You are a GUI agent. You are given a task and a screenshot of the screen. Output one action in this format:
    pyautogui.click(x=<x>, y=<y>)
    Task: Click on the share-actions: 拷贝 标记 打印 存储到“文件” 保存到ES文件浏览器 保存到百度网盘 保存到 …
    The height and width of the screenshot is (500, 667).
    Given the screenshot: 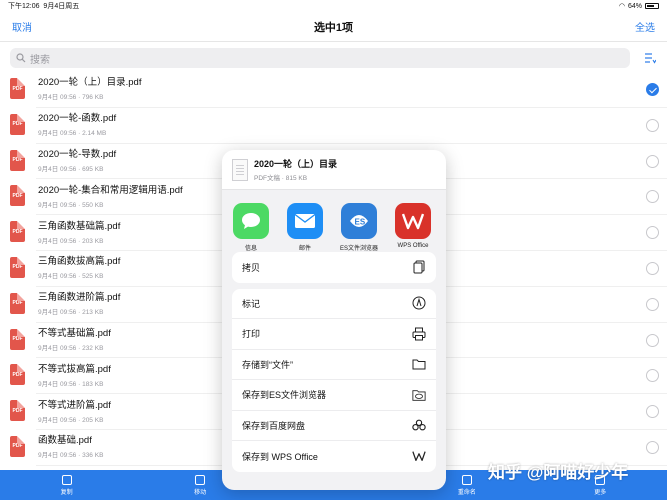 What is the action you would take?
    pyautogui.click(x=334, y=362)
    